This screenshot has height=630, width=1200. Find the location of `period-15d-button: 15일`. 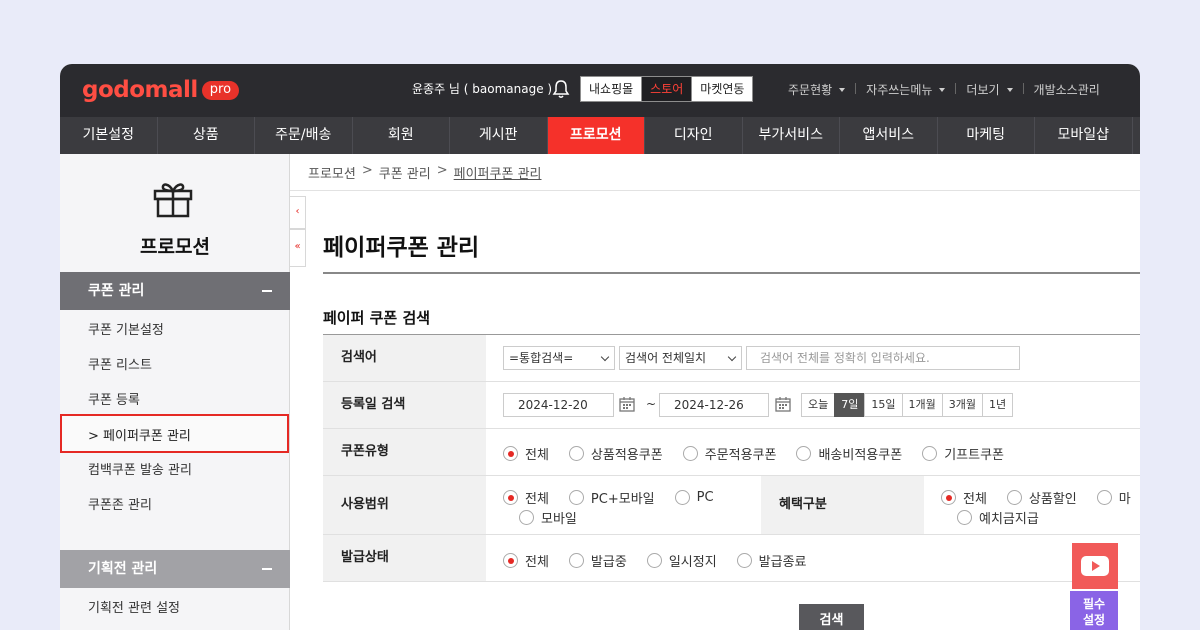

period-15d-button: 15일 is located at coordinates (883, 405).